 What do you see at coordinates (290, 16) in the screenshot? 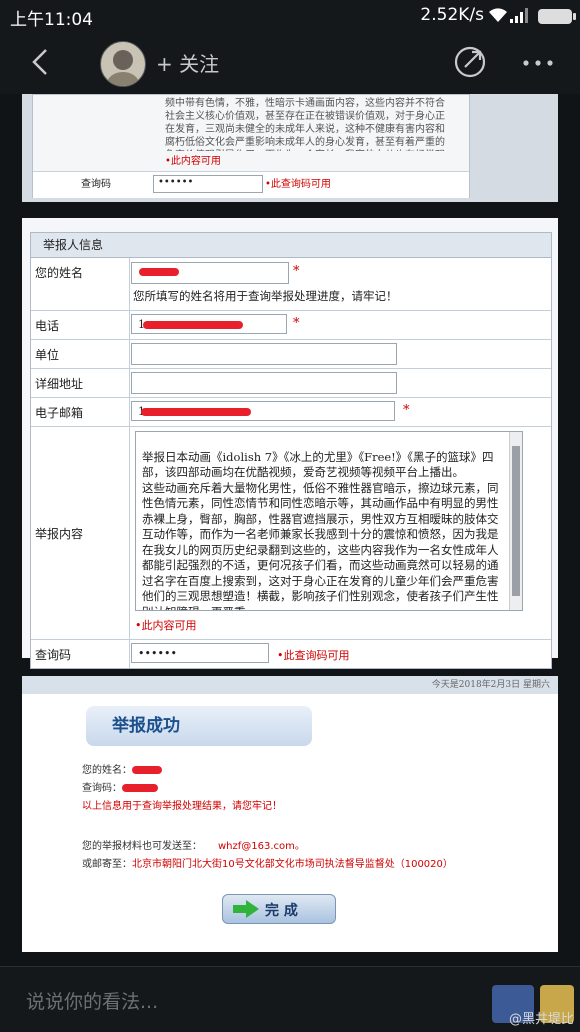
I see `status-bar: 上午11:04 2.52K/s` at bounding box center [290, 16].